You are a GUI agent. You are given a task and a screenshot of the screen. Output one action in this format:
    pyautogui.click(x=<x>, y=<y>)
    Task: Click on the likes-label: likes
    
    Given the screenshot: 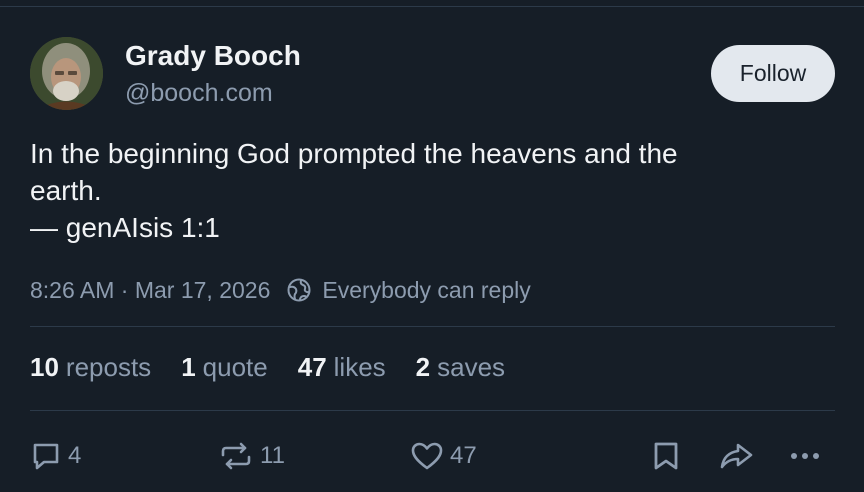 What is the action you would take?
    pyautogui.click(x=359, y=367)
    